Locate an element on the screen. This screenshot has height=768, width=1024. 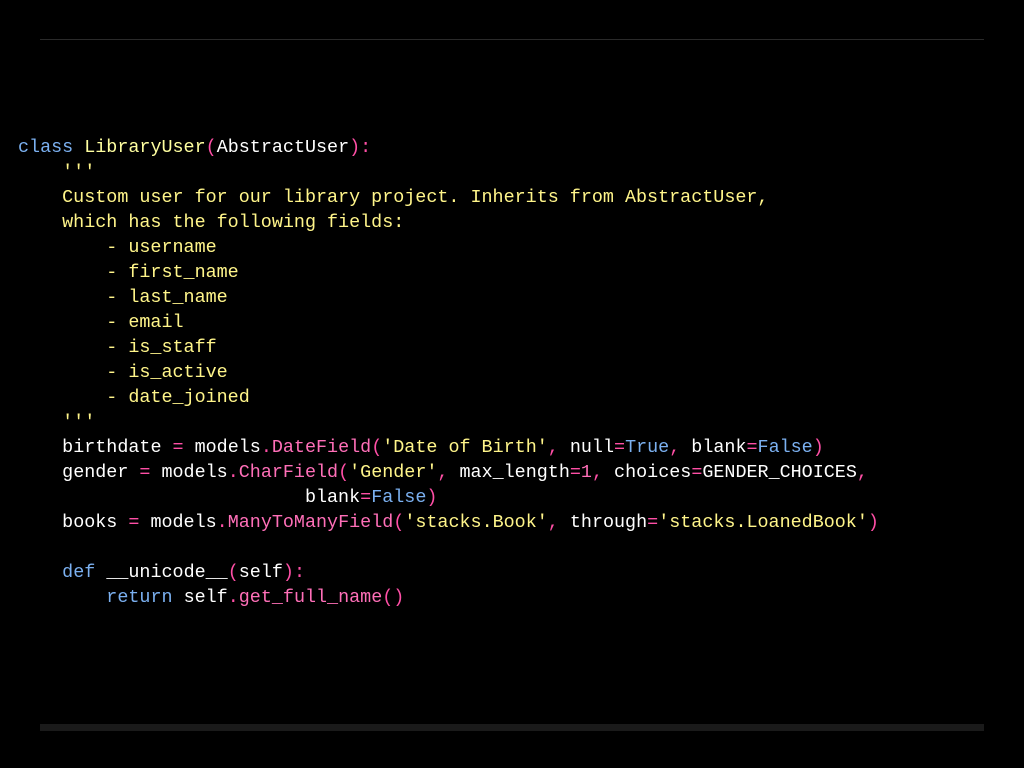
constant: True is located at coordinates (647, 447).